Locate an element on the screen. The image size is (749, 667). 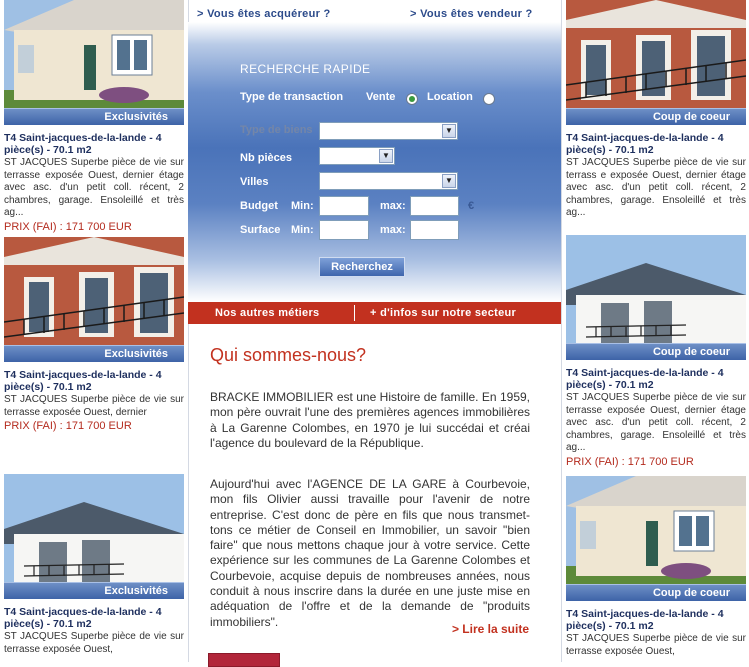
listing-photo-house: Coup de coeur is located at coordinates (656, 538).